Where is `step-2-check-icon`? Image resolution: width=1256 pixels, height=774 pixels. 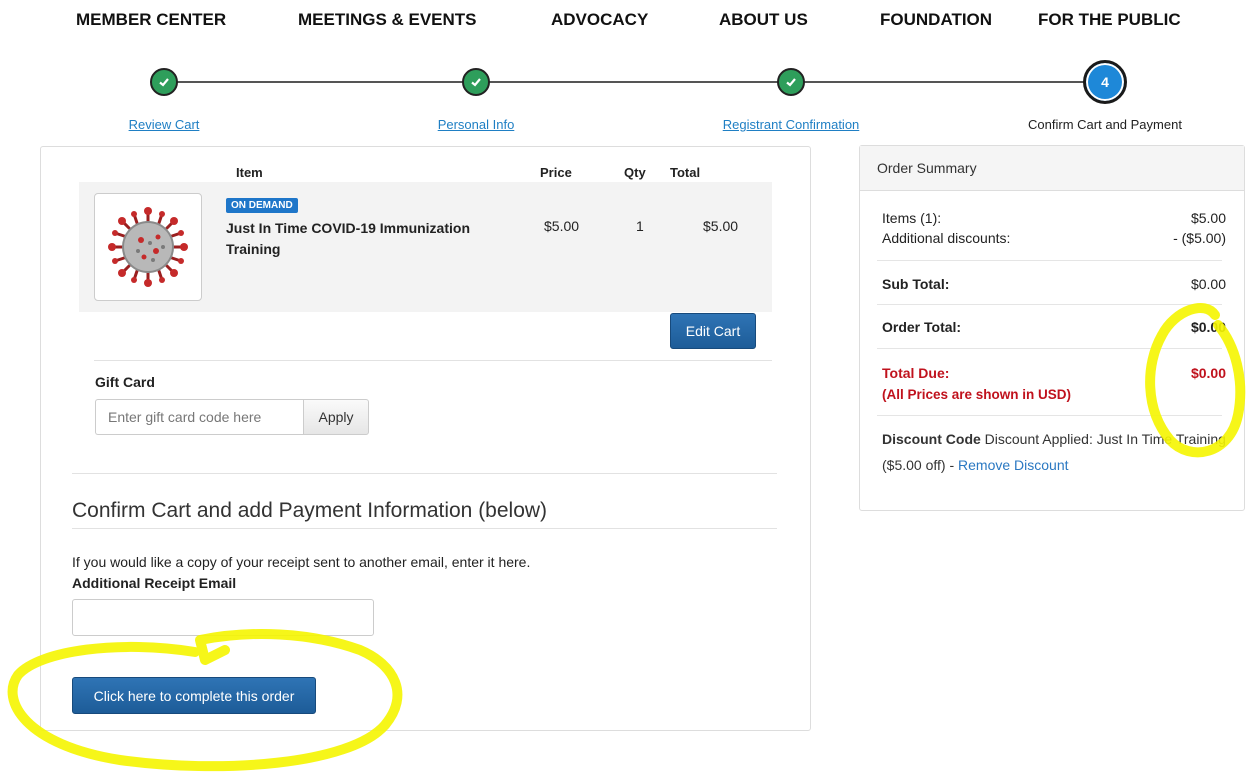 step-2-check-icon is located at coordinates (476, 82).